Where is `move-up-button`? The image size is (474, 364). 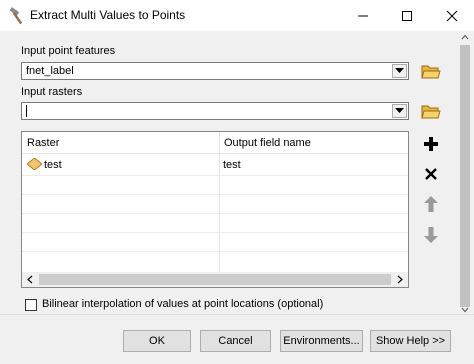
move-up-button is located at coordinates (431, 204).